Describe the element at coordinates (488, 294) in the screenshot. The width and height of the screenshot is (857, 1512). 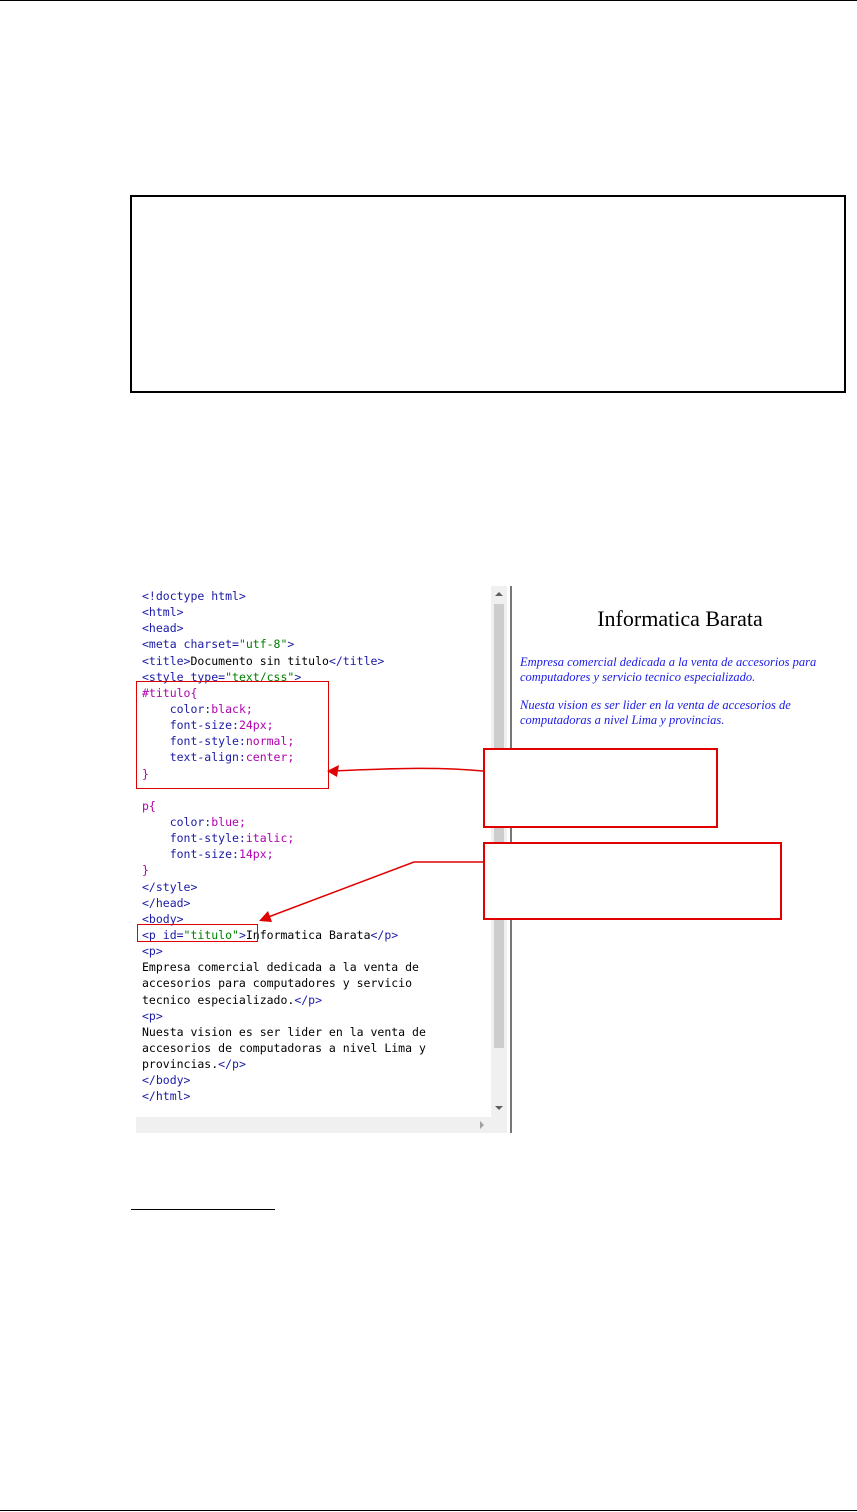
I see `empty-framed-box` at that location.